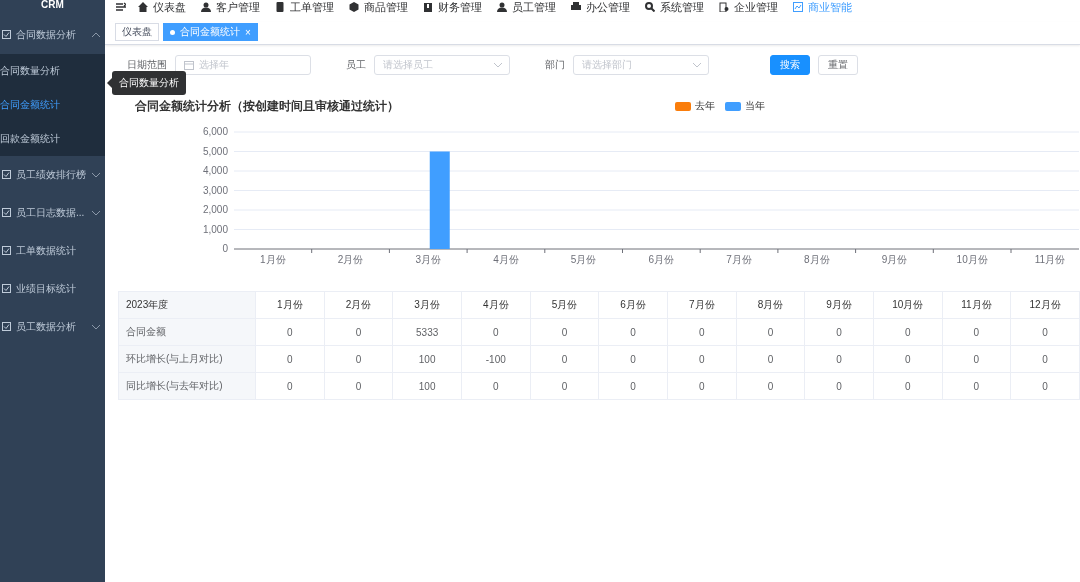  What do you see at coordinates (52, 6) in the screenshot?
I see `brand-logo-text: CRM` at bounding box center [52, 6].